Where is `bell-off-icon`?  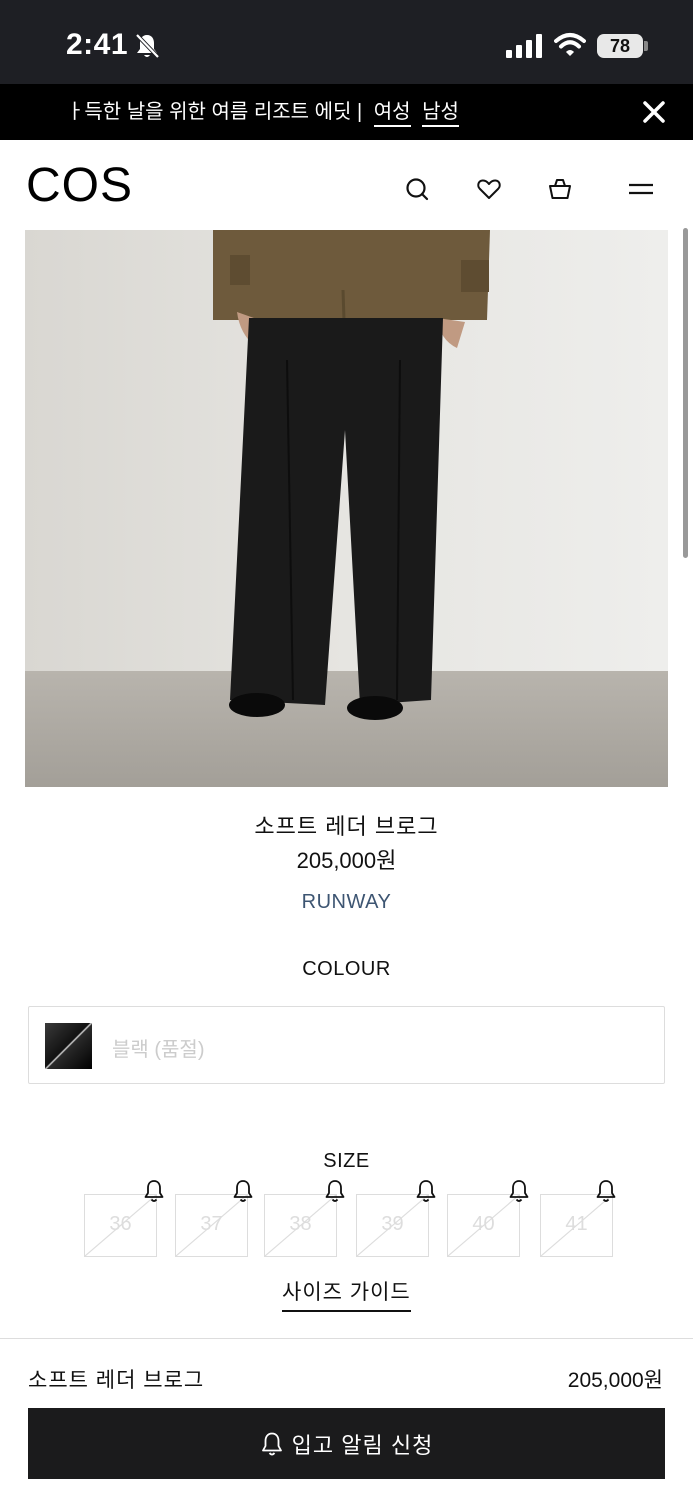
bell-off-icon is located at coordinates (147, 46).